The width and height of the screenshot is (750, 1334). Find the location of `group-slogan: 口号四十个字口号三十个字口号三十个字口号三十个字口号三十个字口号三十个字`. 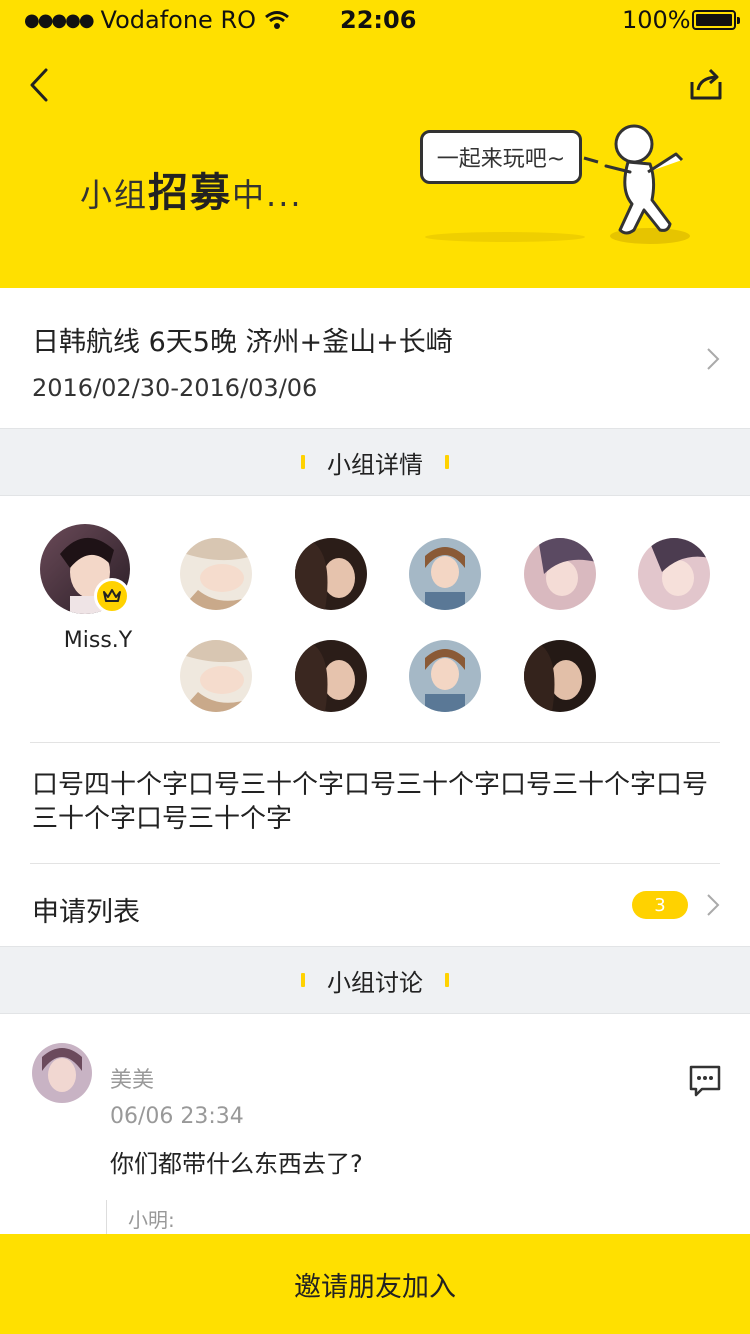

group-slogan: 口号四十个字口号三十个字口号三十个字口号三十个字口号三十个字口号三十个字 is located at coordinates (370, 802).